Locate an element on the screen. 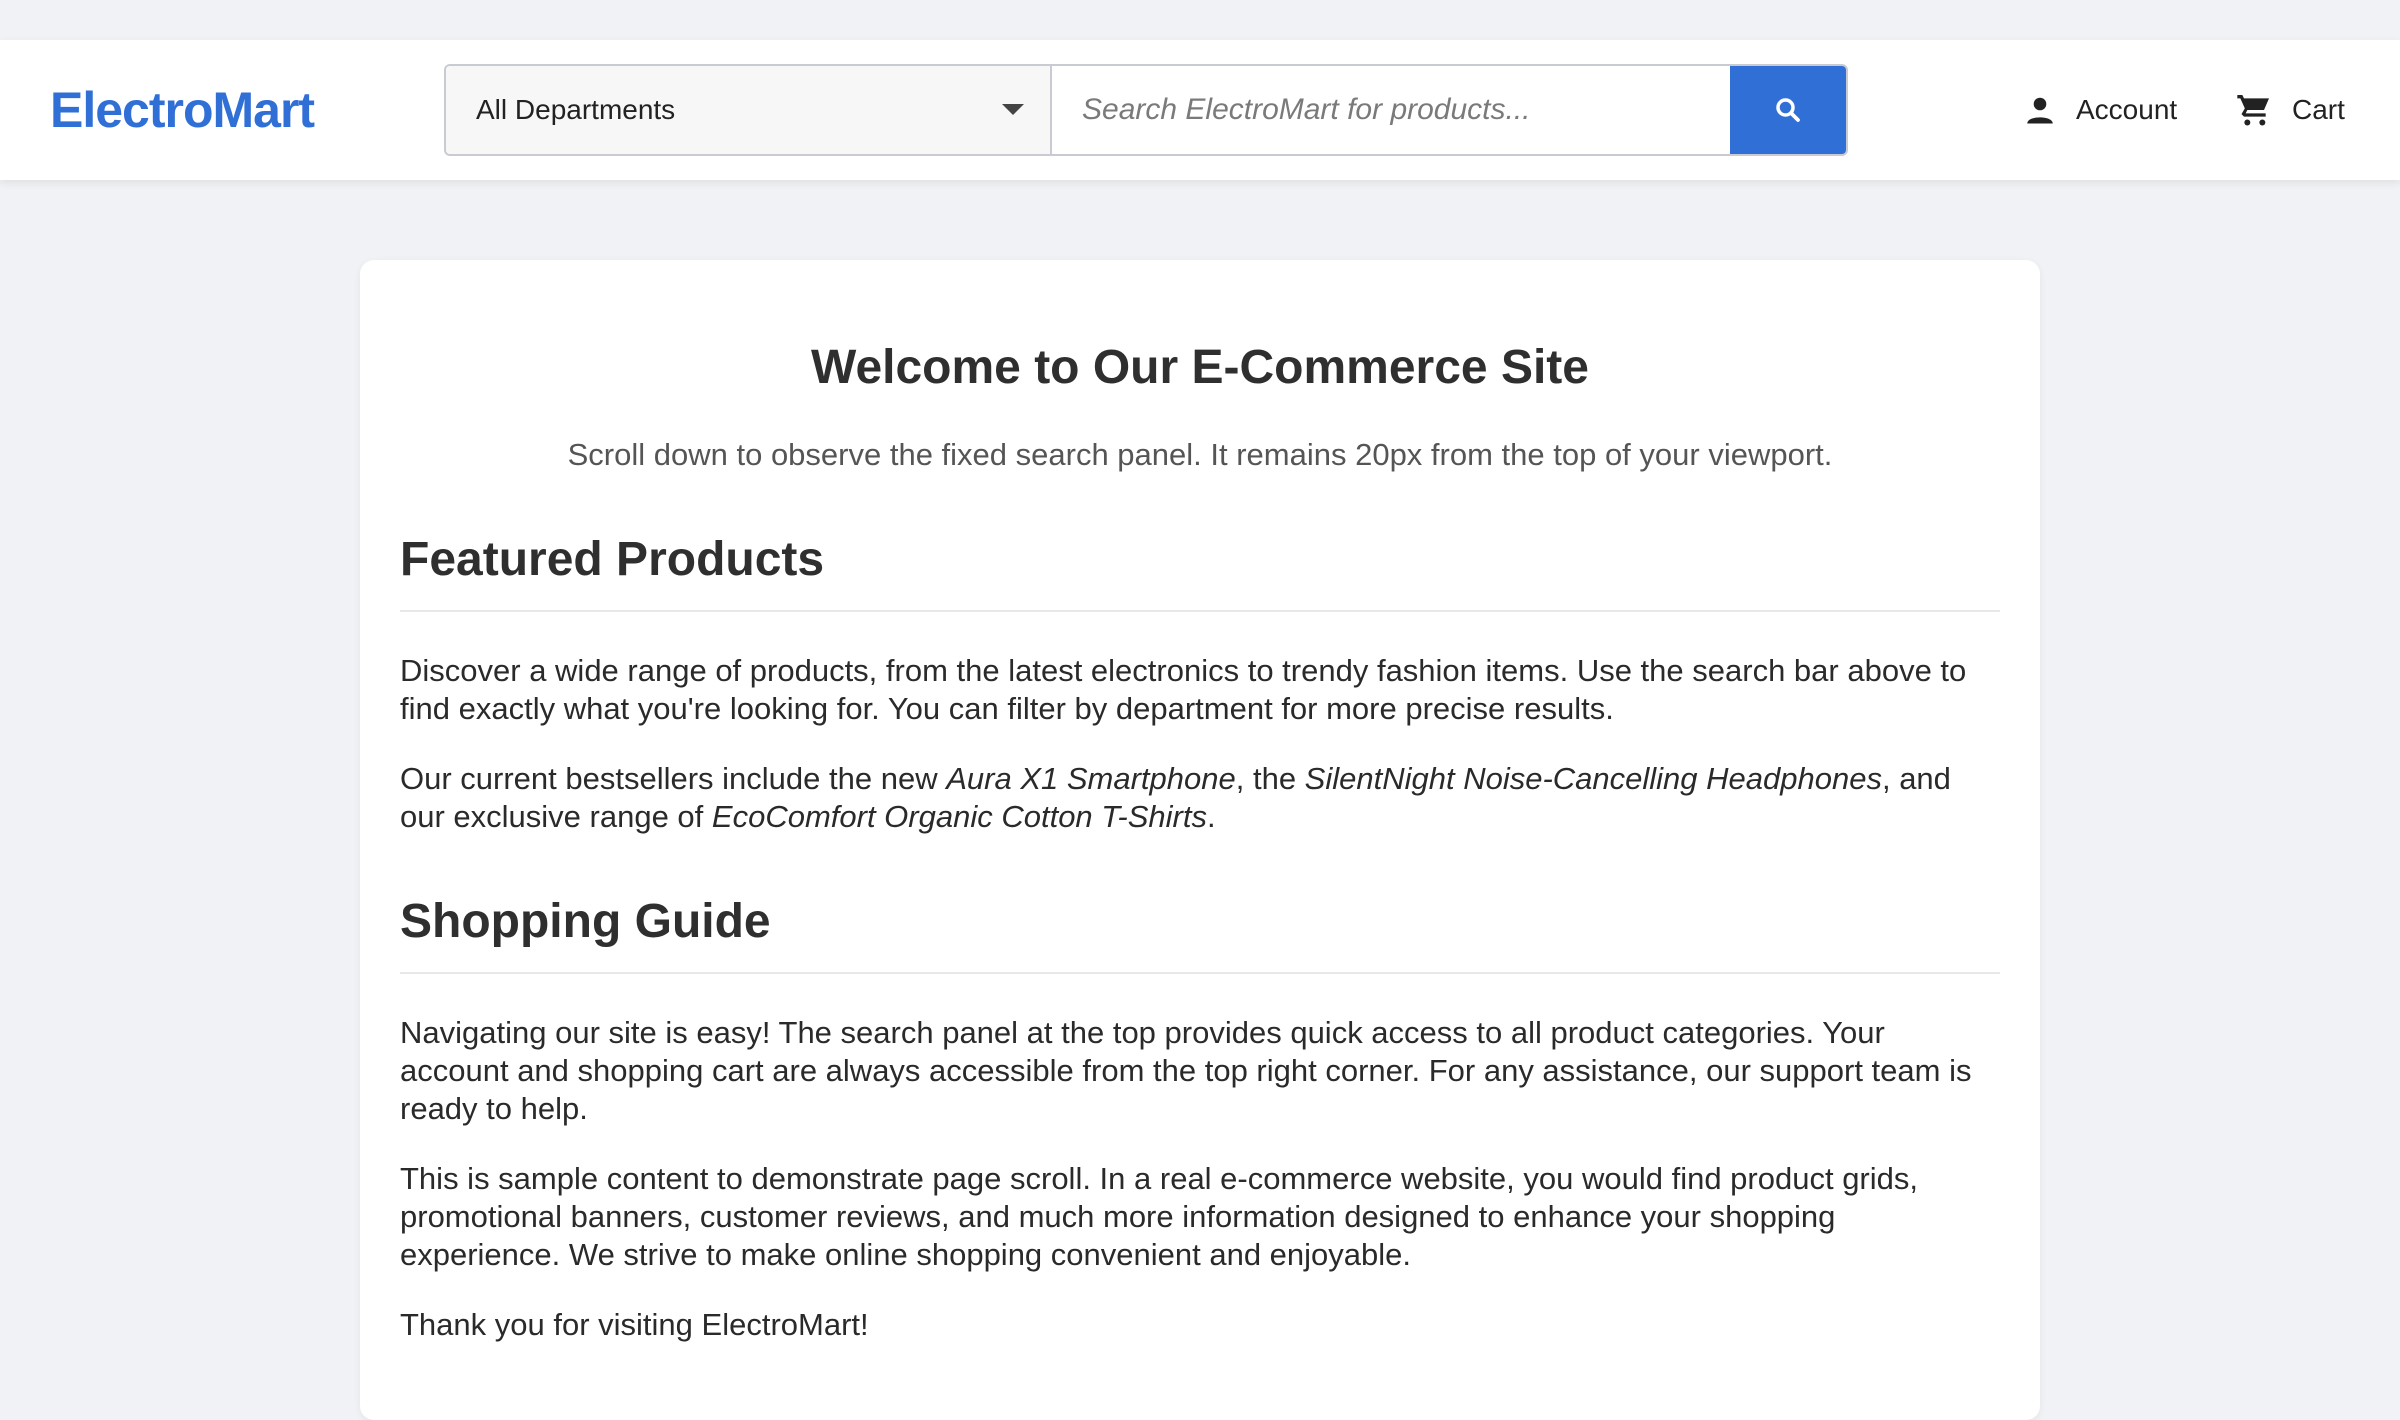  search-icon is located at coordinates (1788, 110).